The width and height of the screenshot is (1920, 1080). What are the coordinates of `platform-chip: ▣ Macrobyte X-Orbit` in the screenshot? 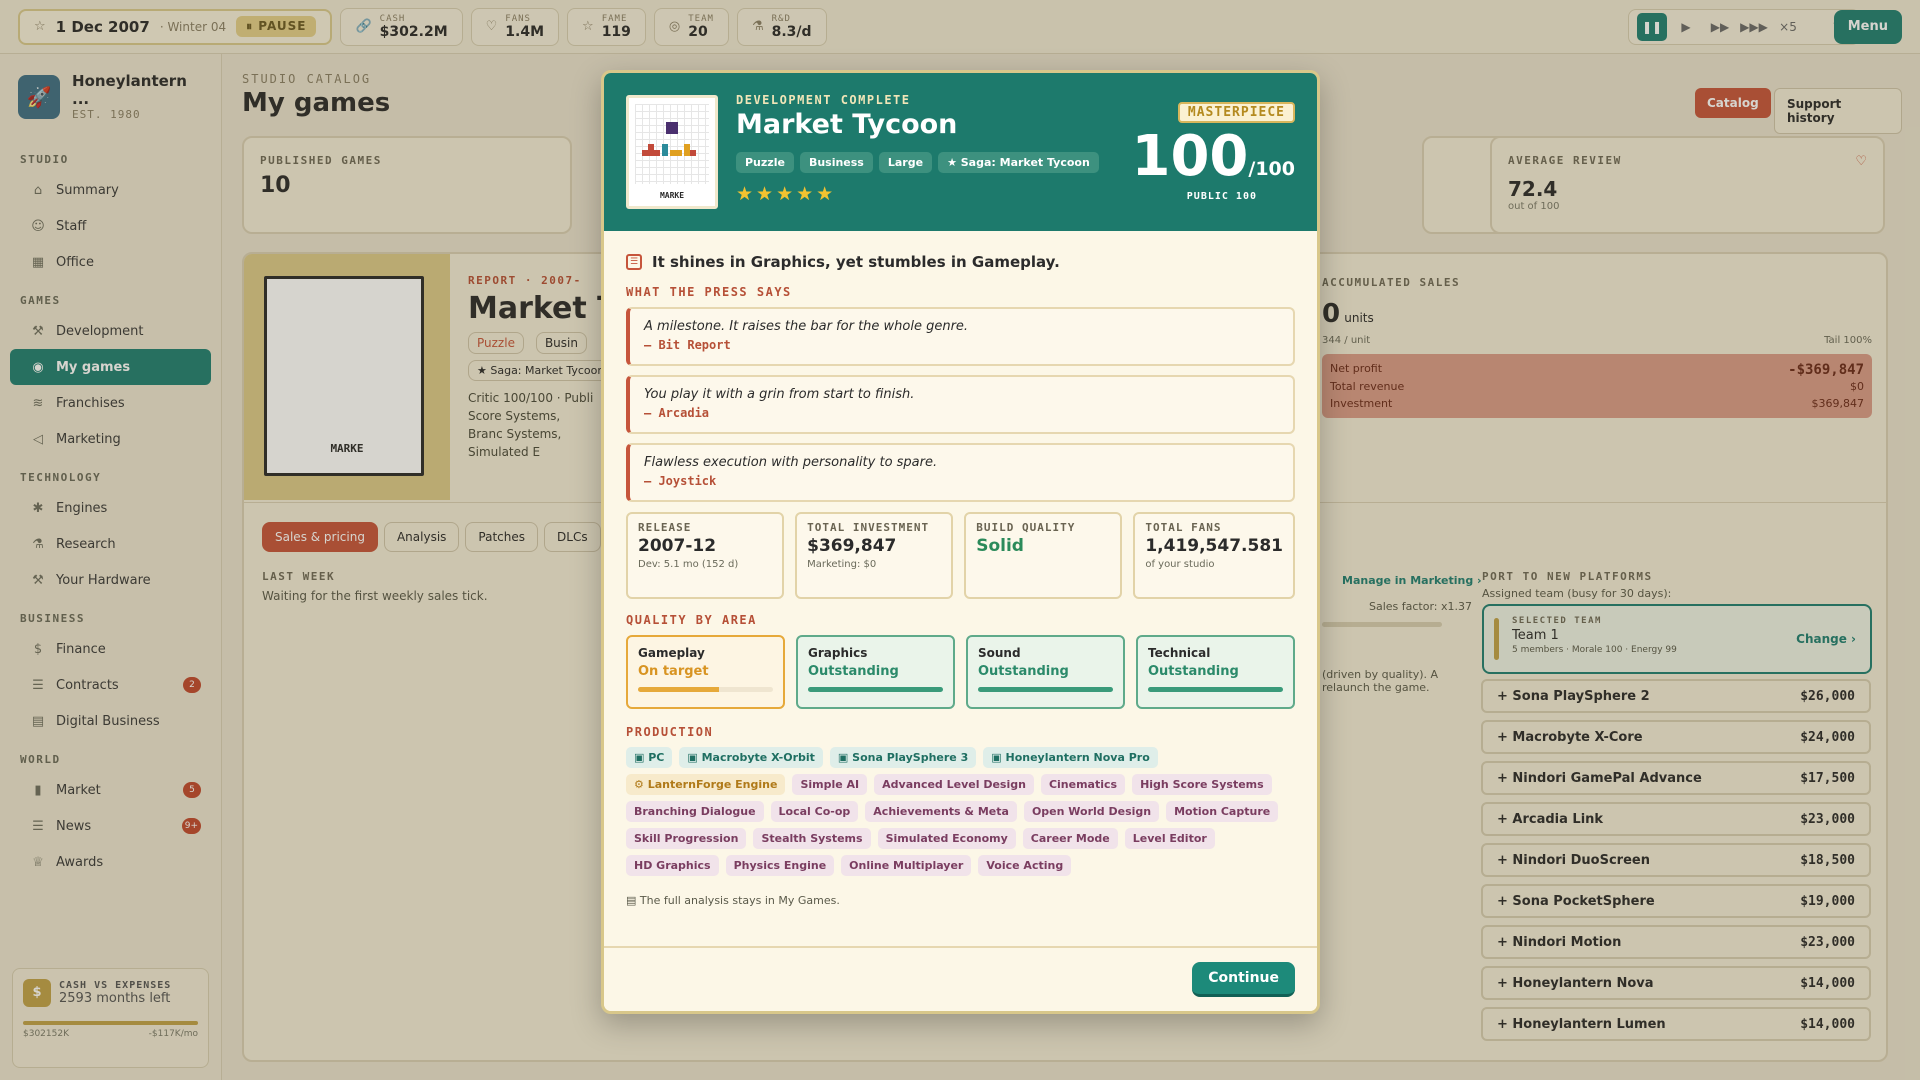 It's located at (751, 757).